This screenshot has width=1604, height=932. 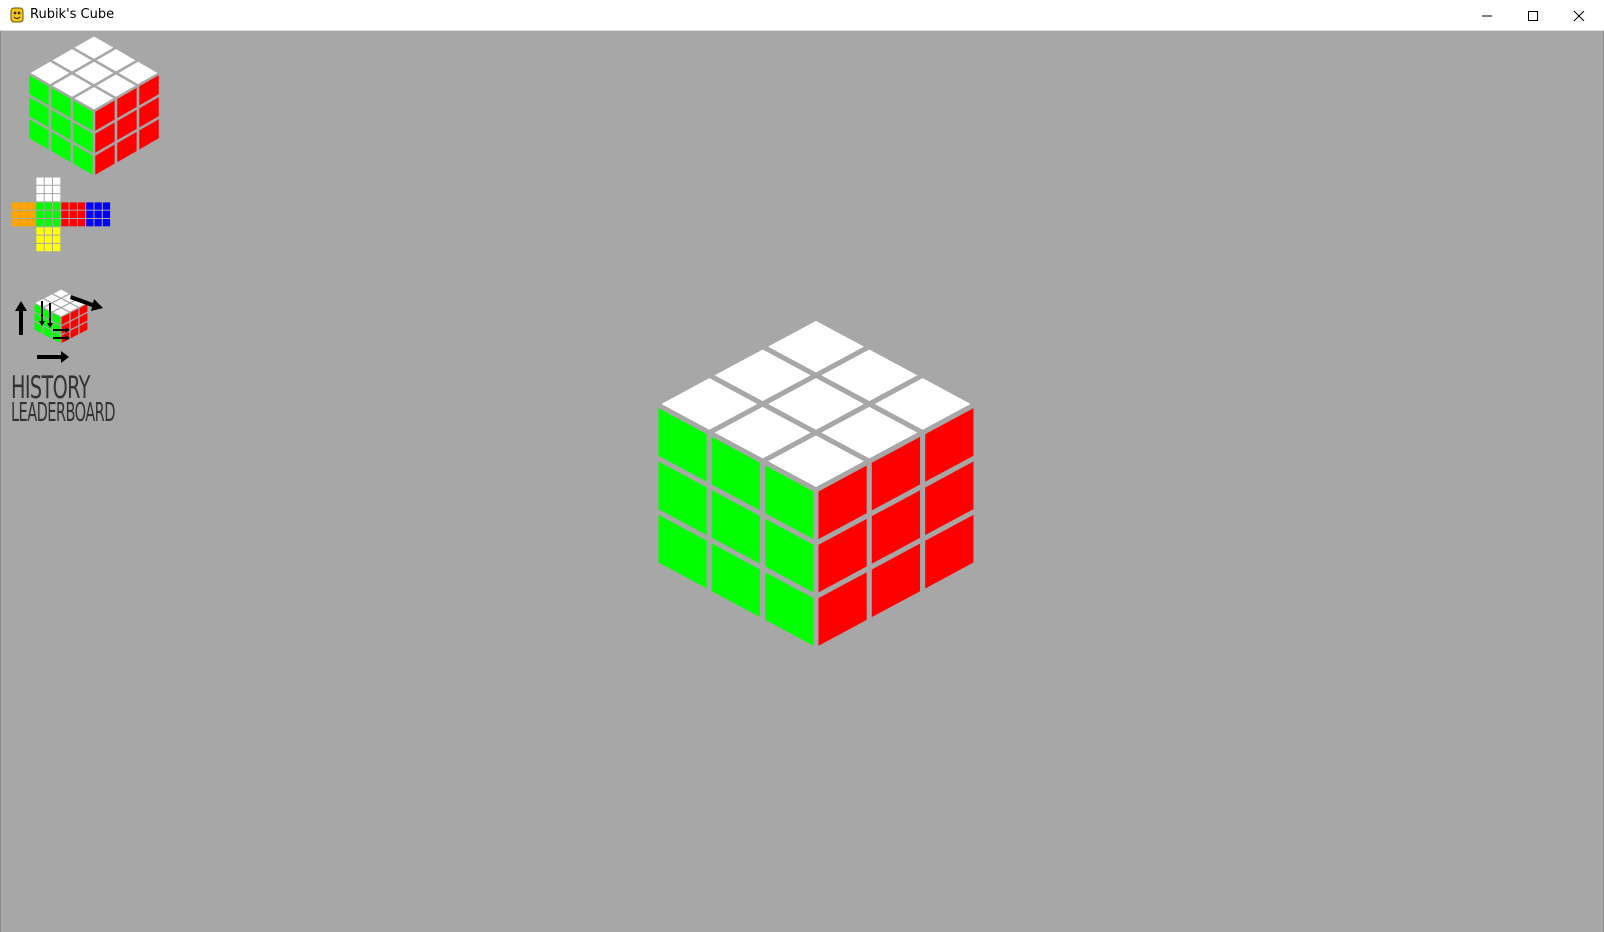 I want to click on rubiks-cube-image, so click(x=816, y=480).